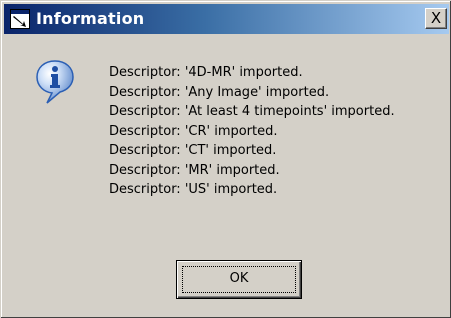 The height and width of the screenshot is (318, 451). I want to click on ok-button-label: OK, so click(239, 278).